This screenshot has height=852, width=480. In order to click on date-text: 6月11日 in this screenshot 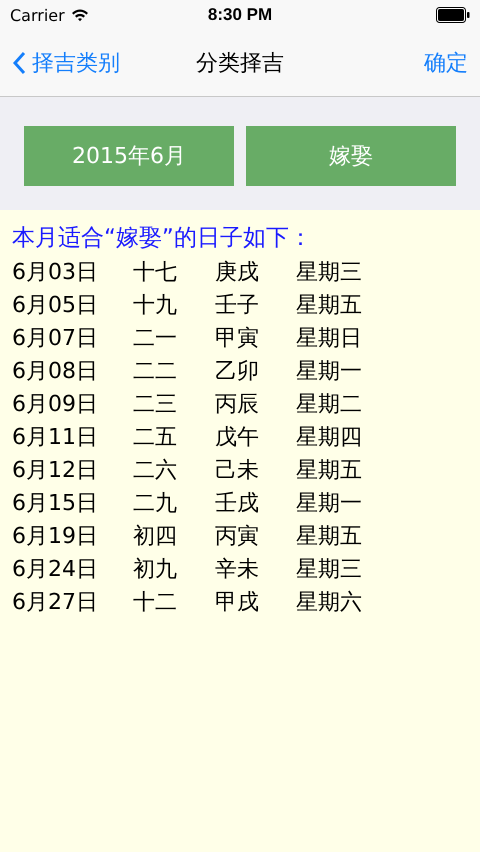, I will do `click(55, 438)`.